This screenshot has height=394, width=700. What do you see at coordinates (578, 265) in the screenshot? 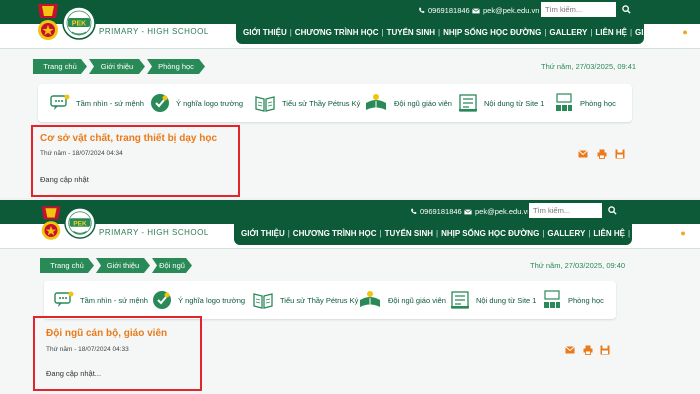
I see `current-datetime: Thứ năm, 27/03/2025, 09:40` at bounding box center [578, 265].